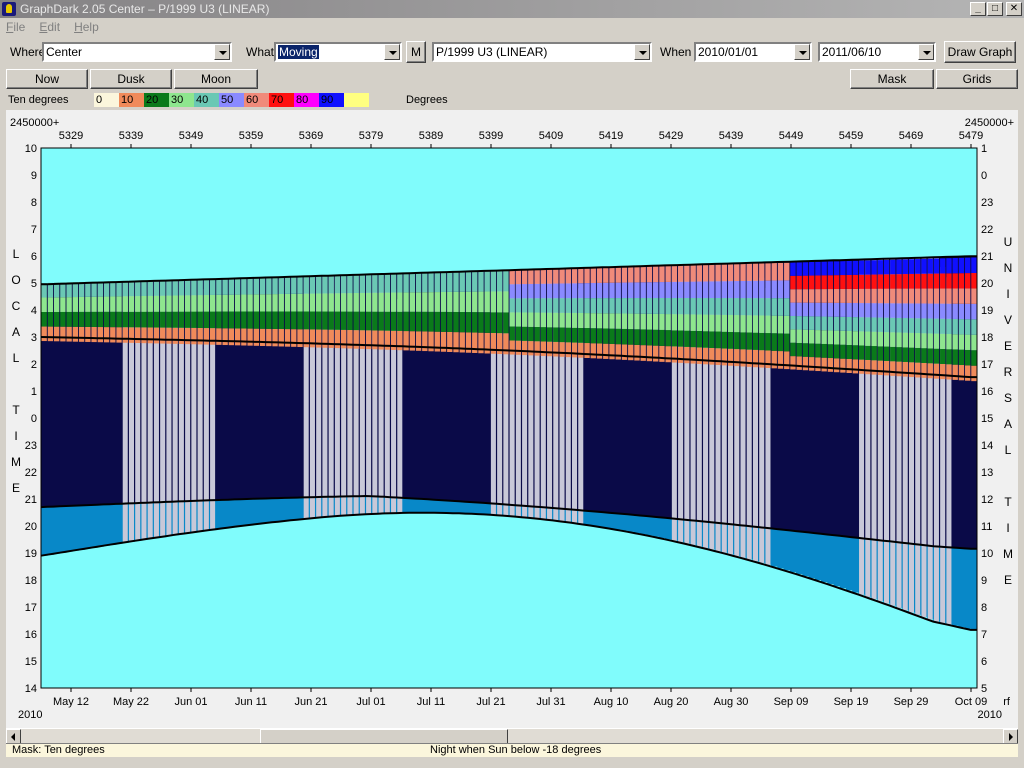 This screenshot has height=768, width=1024. What do you see at coordinates (384, 736) in the screenshot?
I see `scroll-thumb` at bounding box center [384, 736].